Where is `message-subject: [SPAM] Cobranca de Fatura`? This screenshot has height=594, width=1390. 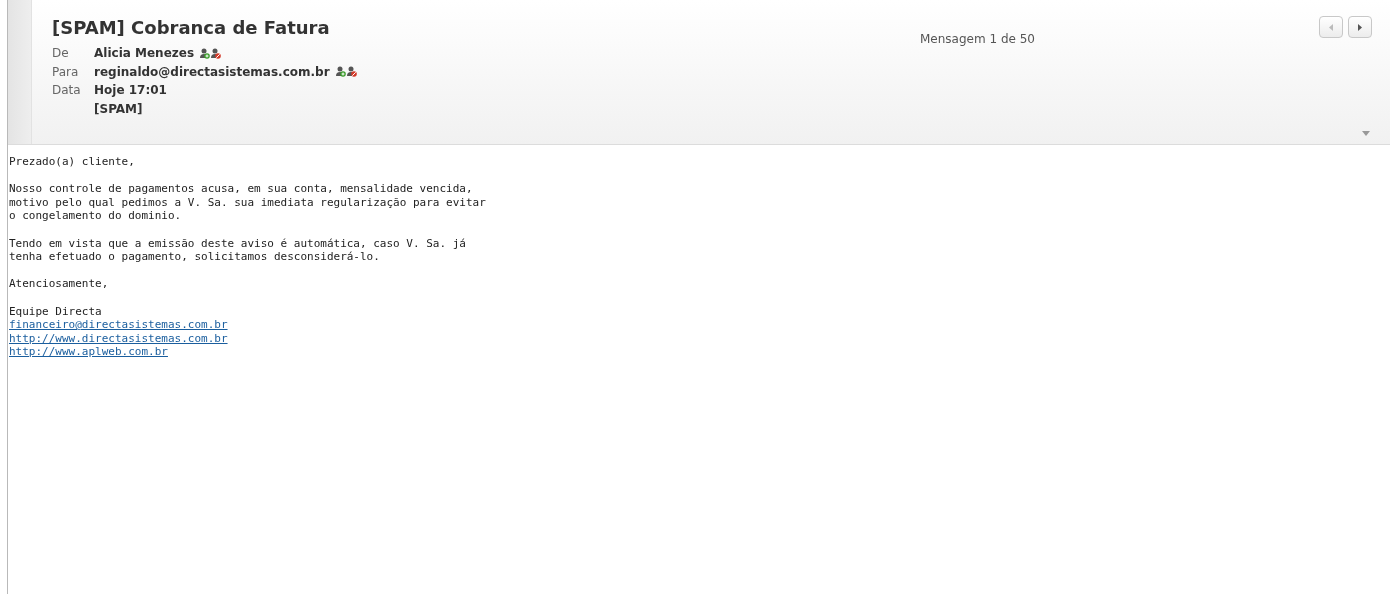 message-subject: [SPAM] Cobranca de Fatura is located at coordinates (191, 27).